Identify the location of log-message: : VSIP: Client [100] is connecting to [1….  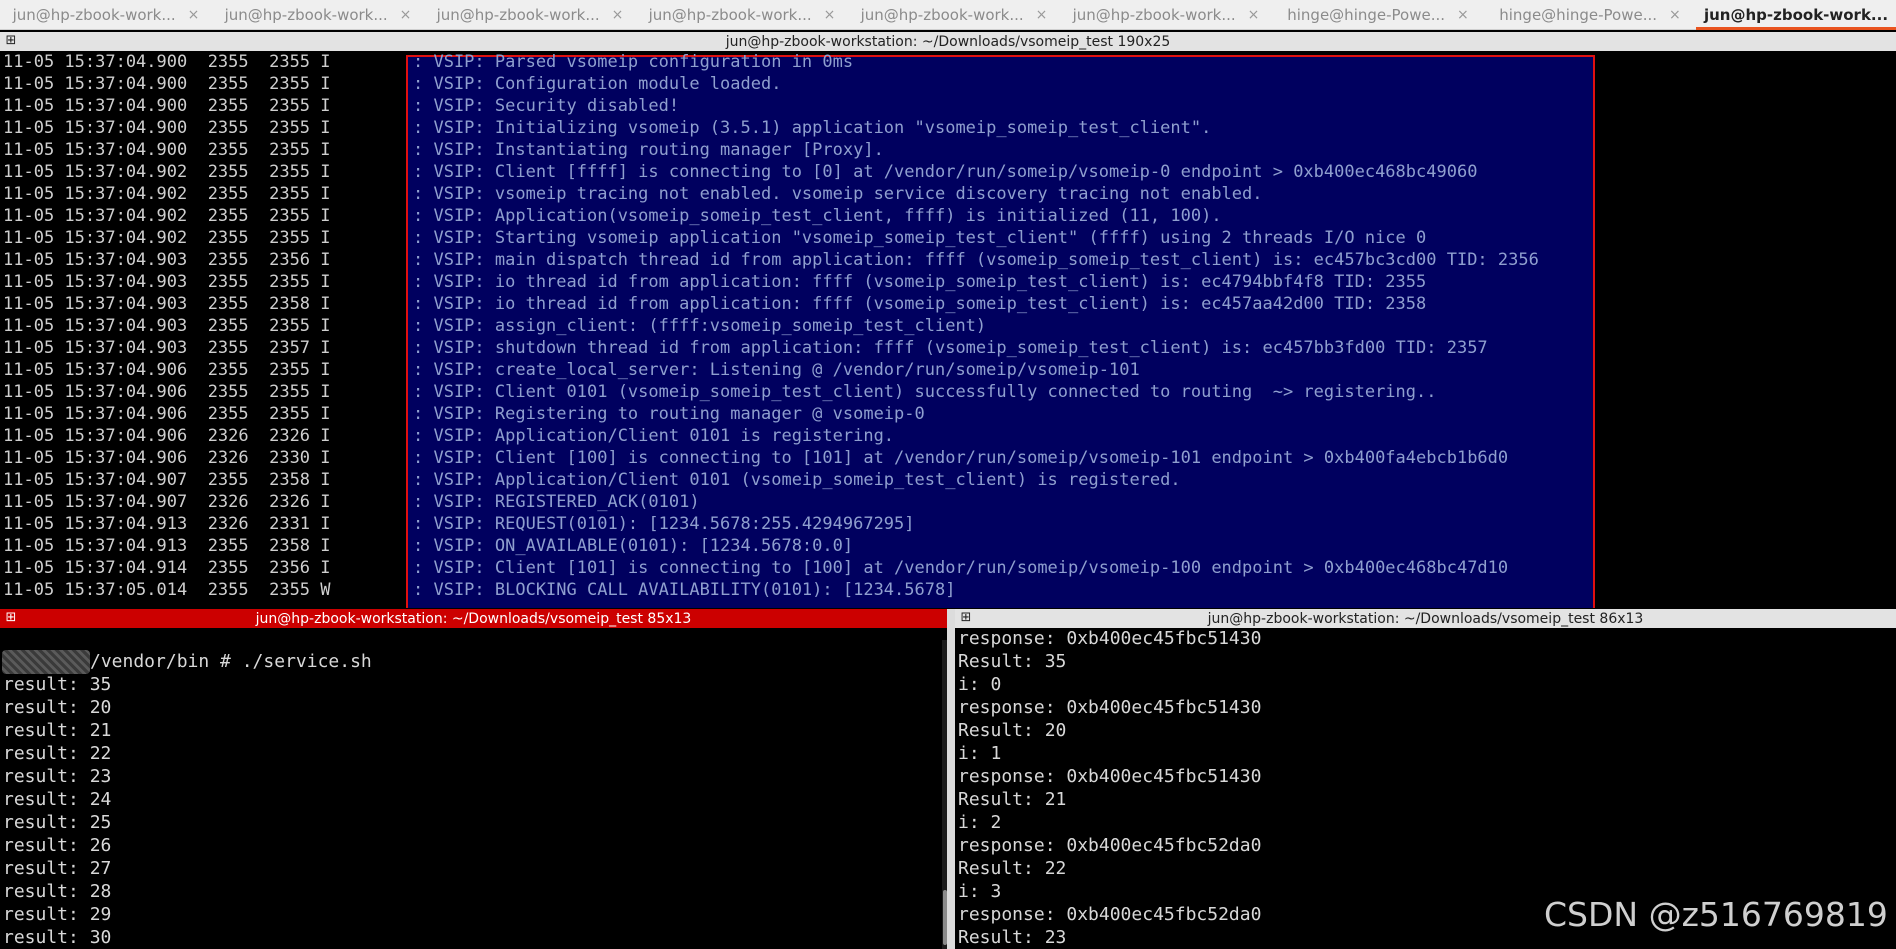
(961, 458).